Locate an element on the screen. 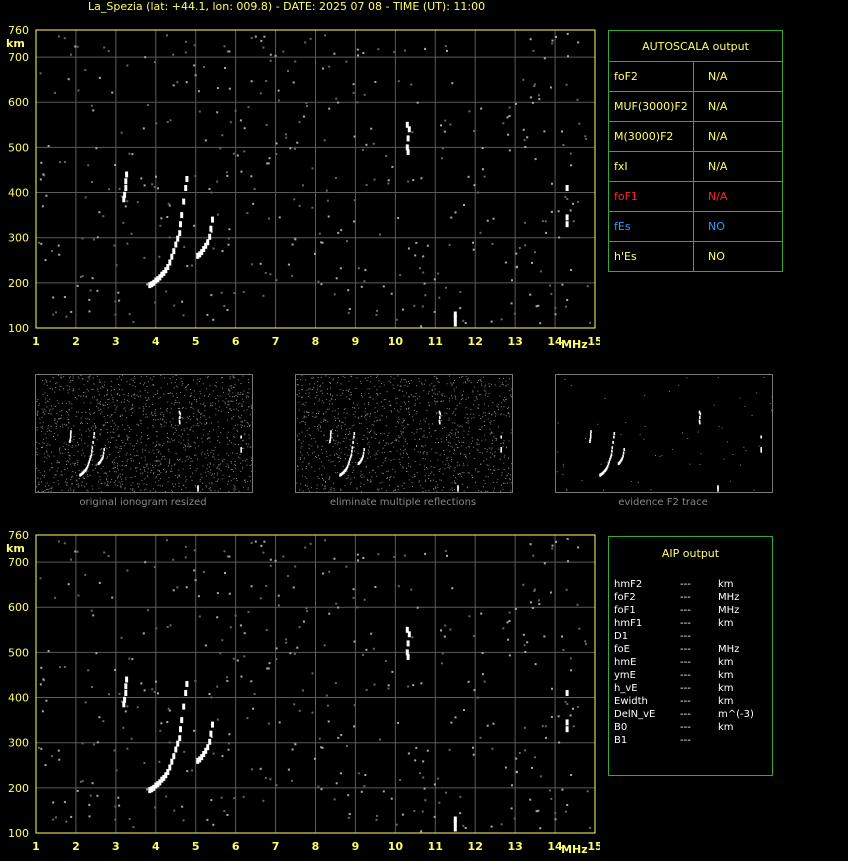 This screenshot has height=861, width=848. aip-row: B1 --- is located at coordinates (694, 741).